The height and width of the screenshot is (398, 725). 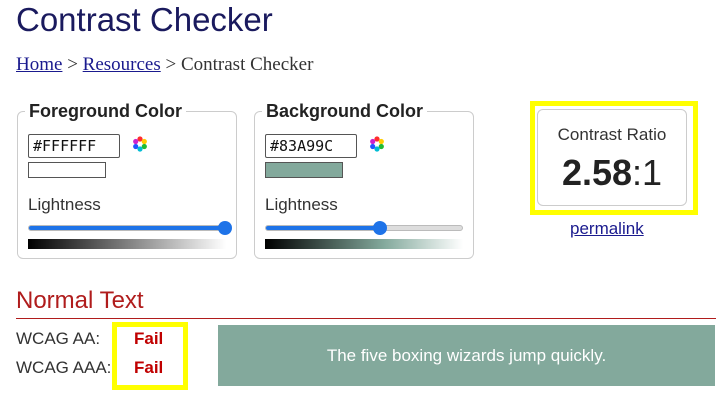 I want to click on breadcrumb-resources-link: Resources, so click(x=122, y=64).